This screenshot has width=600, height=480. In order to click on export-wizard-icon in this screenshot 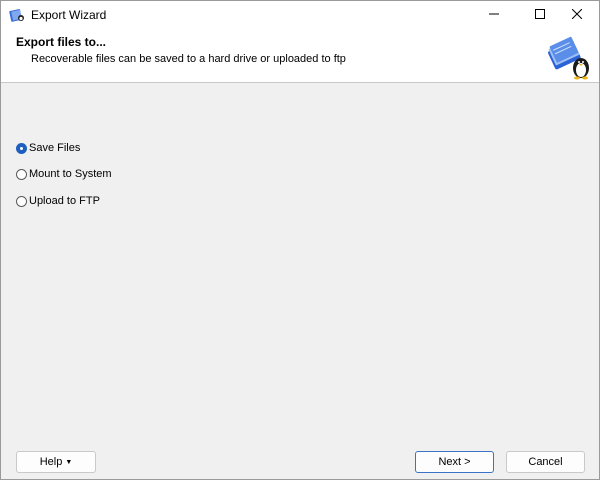, I will do `click(17, 15)`.